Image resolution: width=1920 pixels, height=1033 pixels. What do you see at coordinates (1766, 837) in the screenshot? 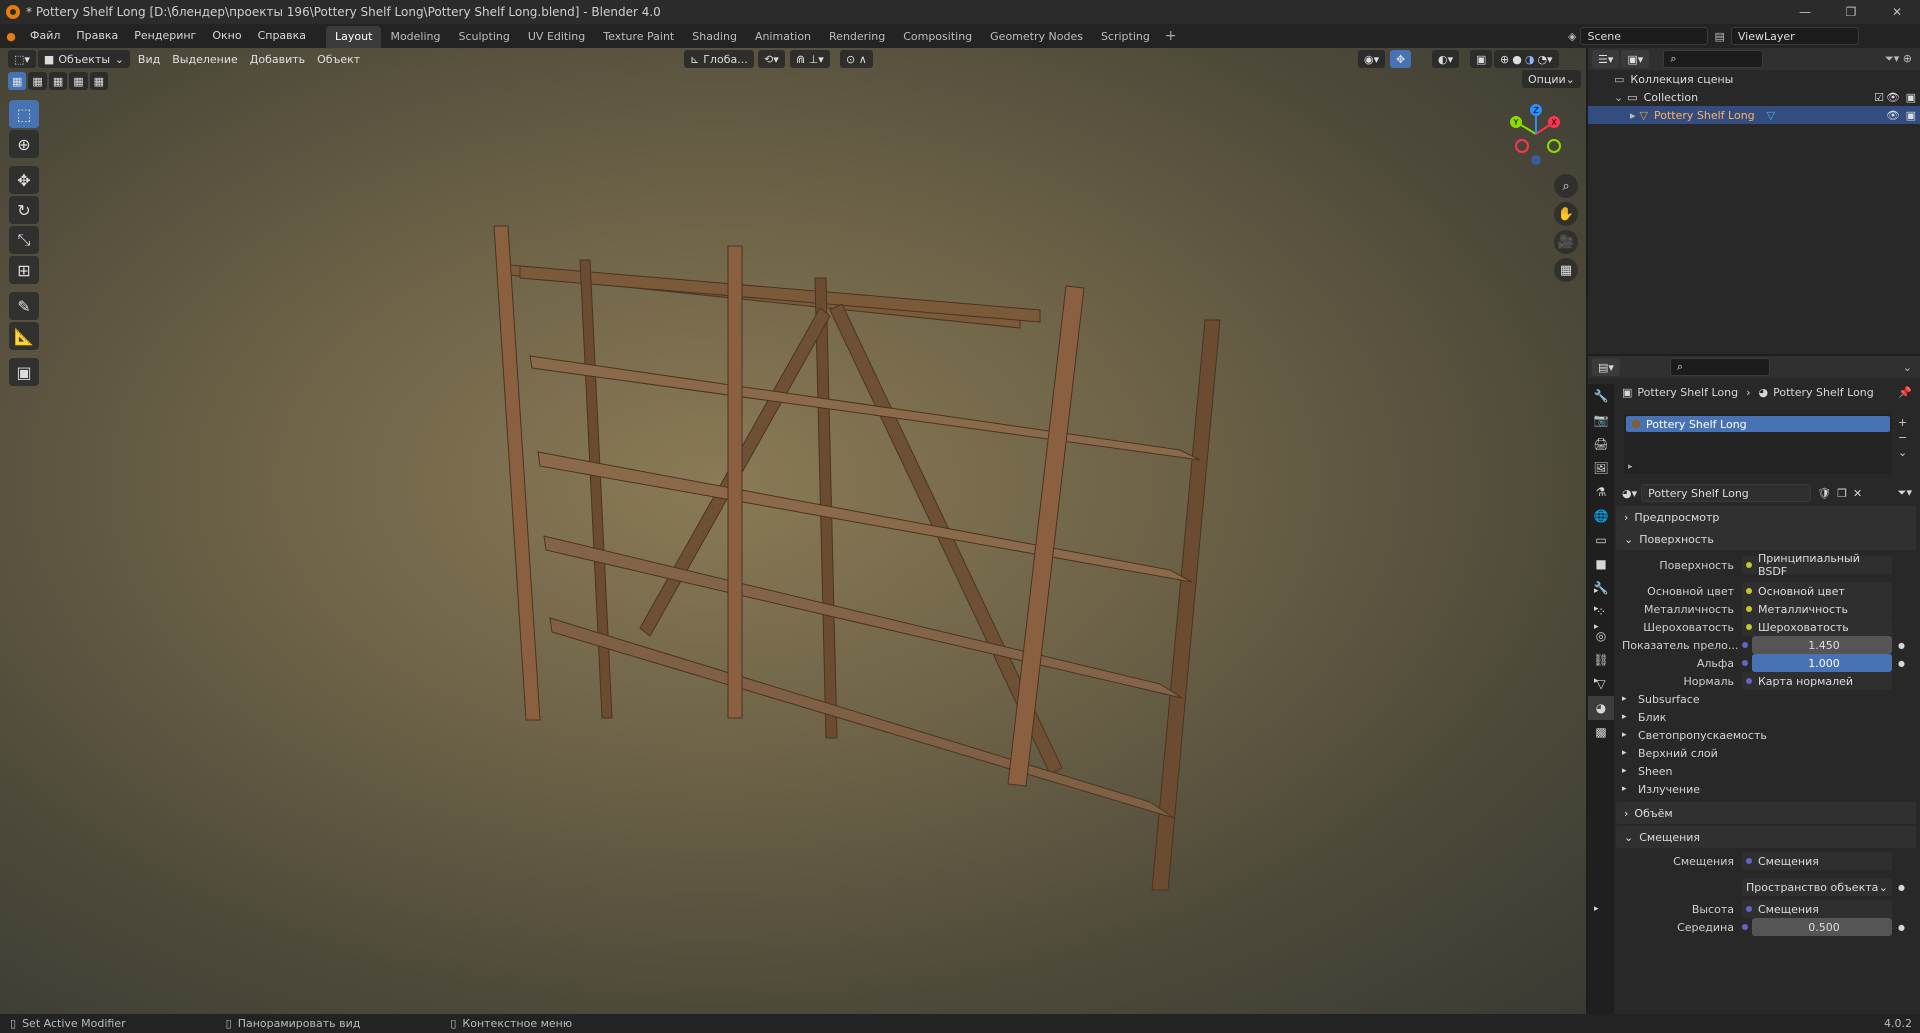
I see `displacement-panel-header: ⌄ Смещения` at bounding box center [1766, 837].